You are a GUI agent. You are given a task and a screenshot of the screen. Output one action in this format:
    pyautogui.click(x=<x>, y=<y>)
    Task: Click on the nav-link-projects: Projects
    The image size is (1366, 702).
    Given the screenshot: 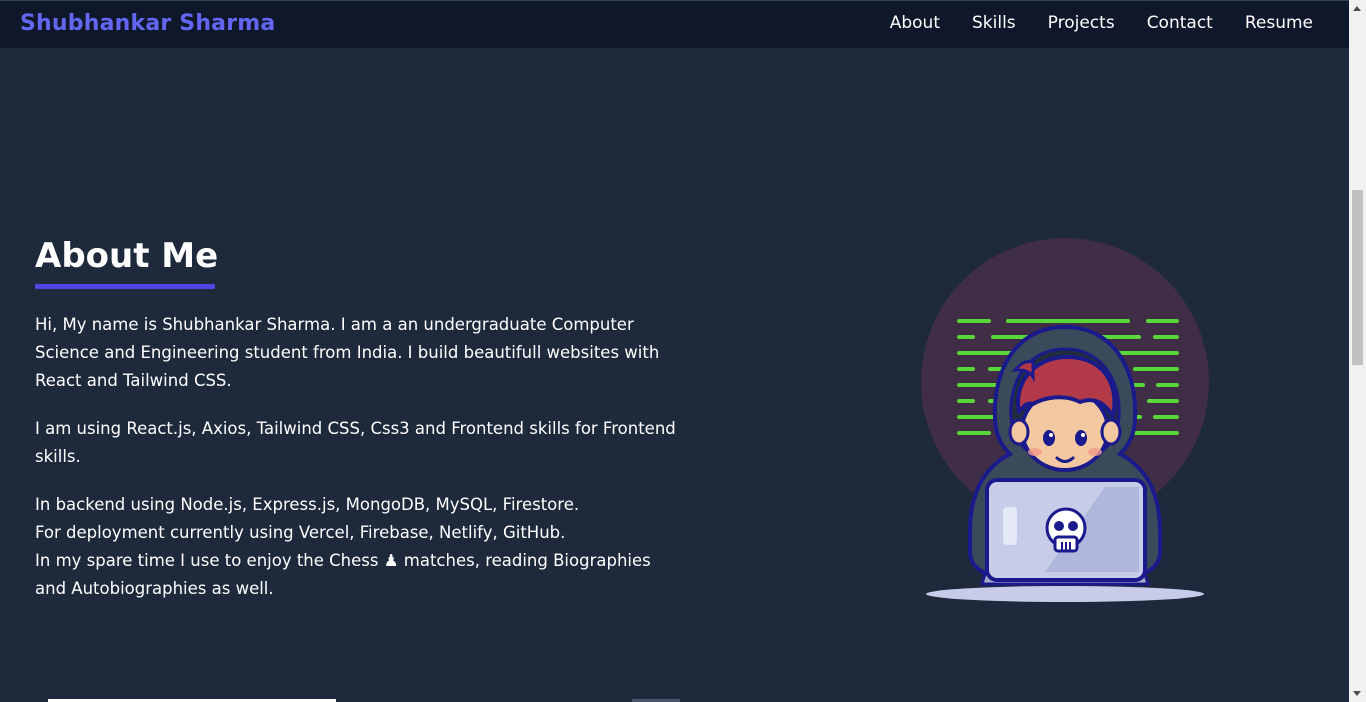 What is the action you would take?
    pyautogui.click(x=1081, y=23)
    